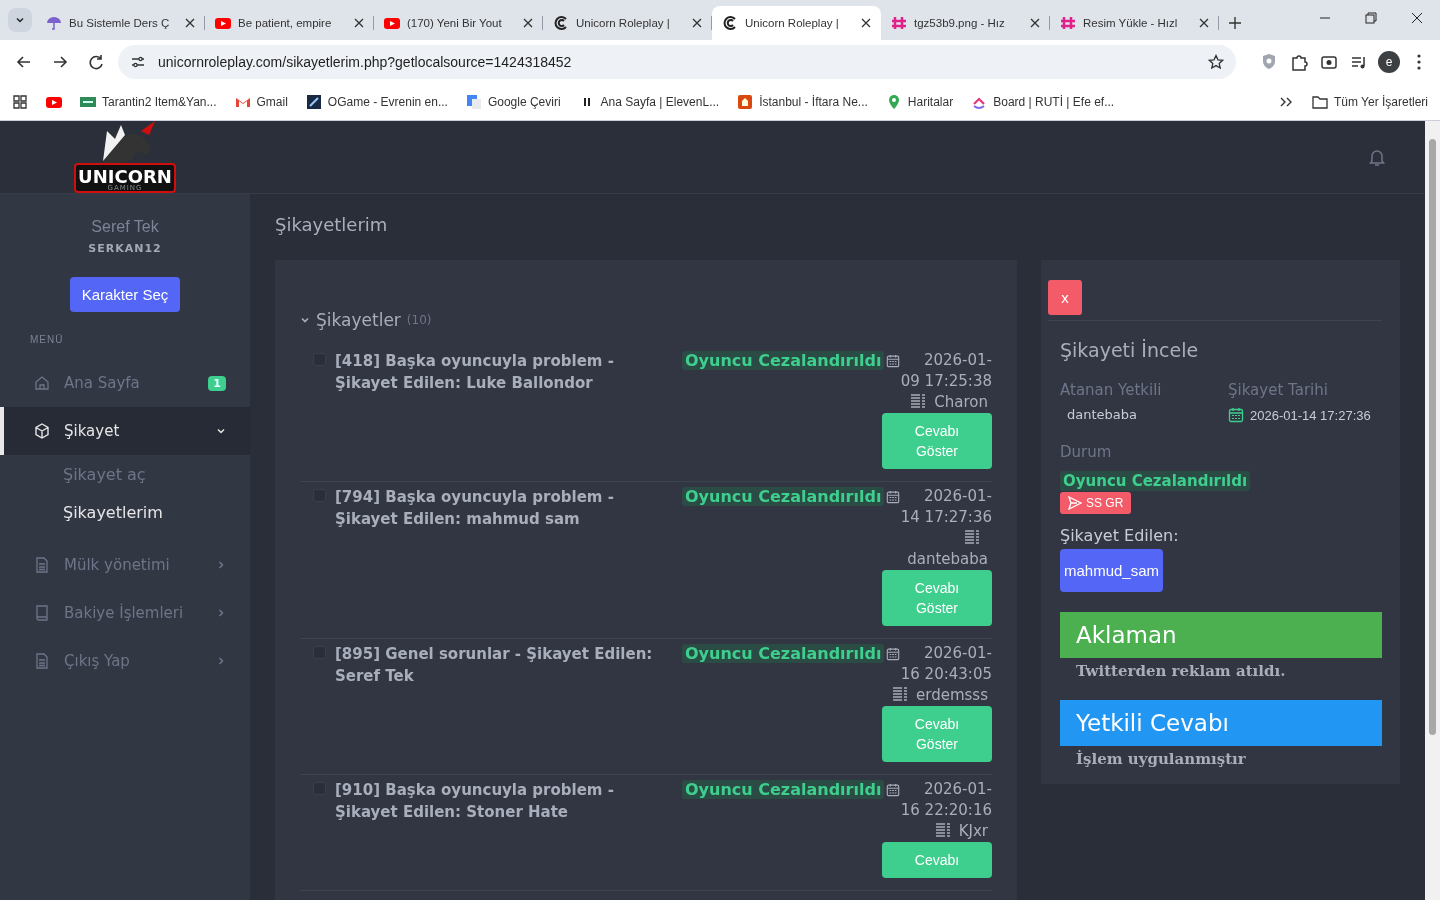  Describe the element at coordinates (125, 227) in the screenshot. I see `user-name: Seref Tek` at that location.